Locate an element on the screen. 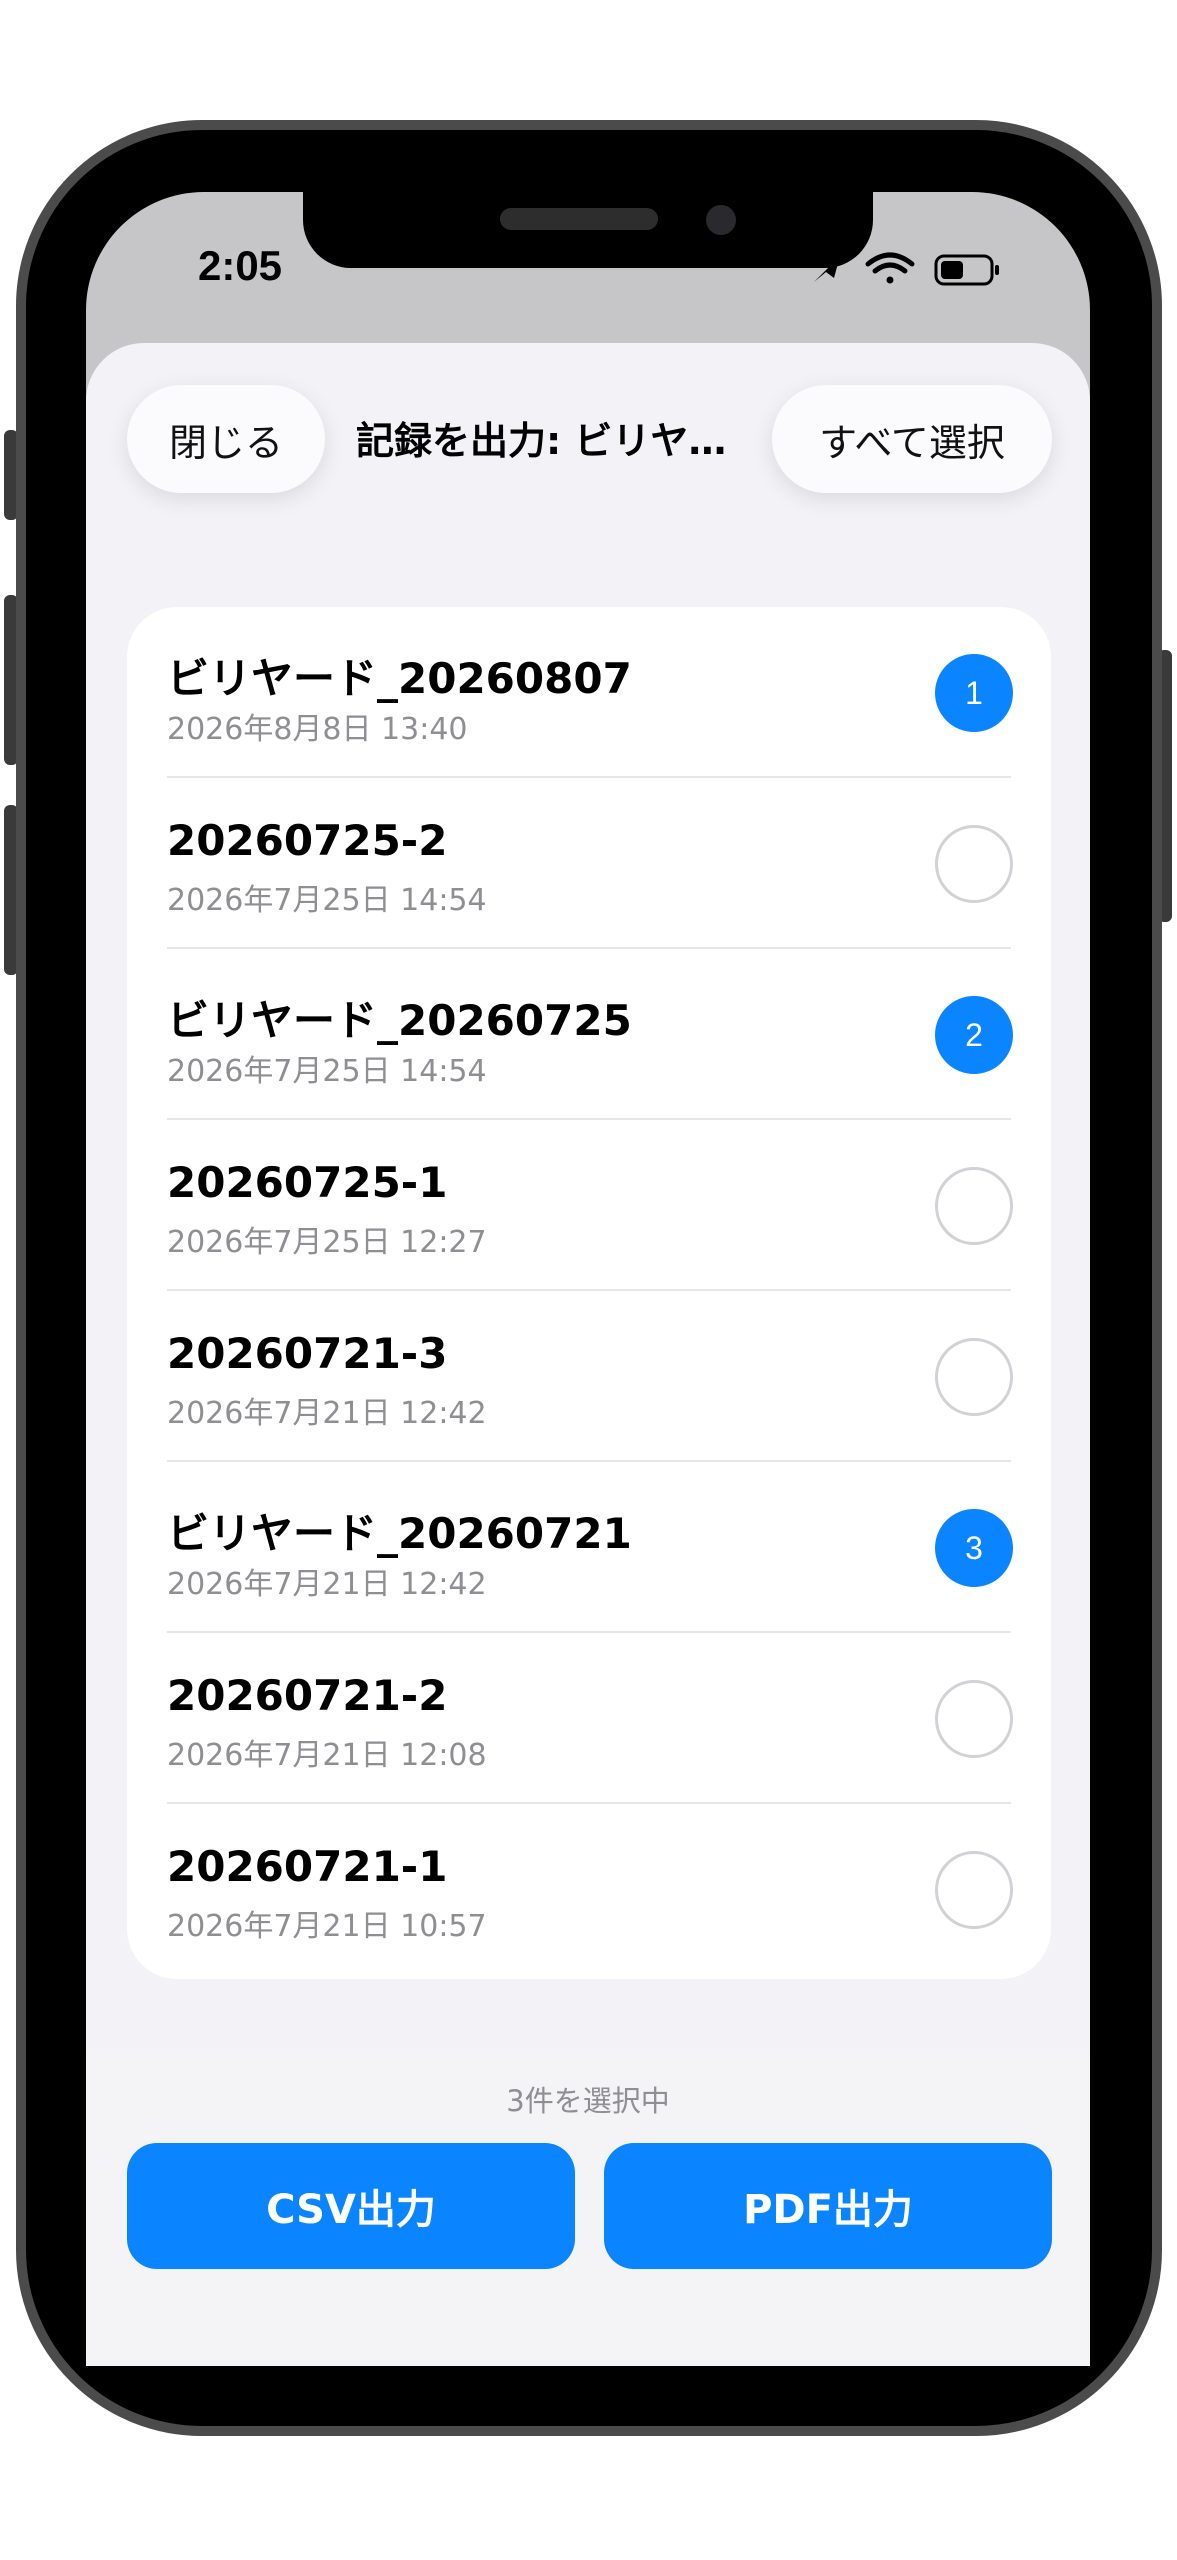 Image resolution: width=1177 pixels, height=2560 pixels. list-item: ビリヤード_20260725 2026年7月25日 14:54 2 is located at coordinates (589, 1034).